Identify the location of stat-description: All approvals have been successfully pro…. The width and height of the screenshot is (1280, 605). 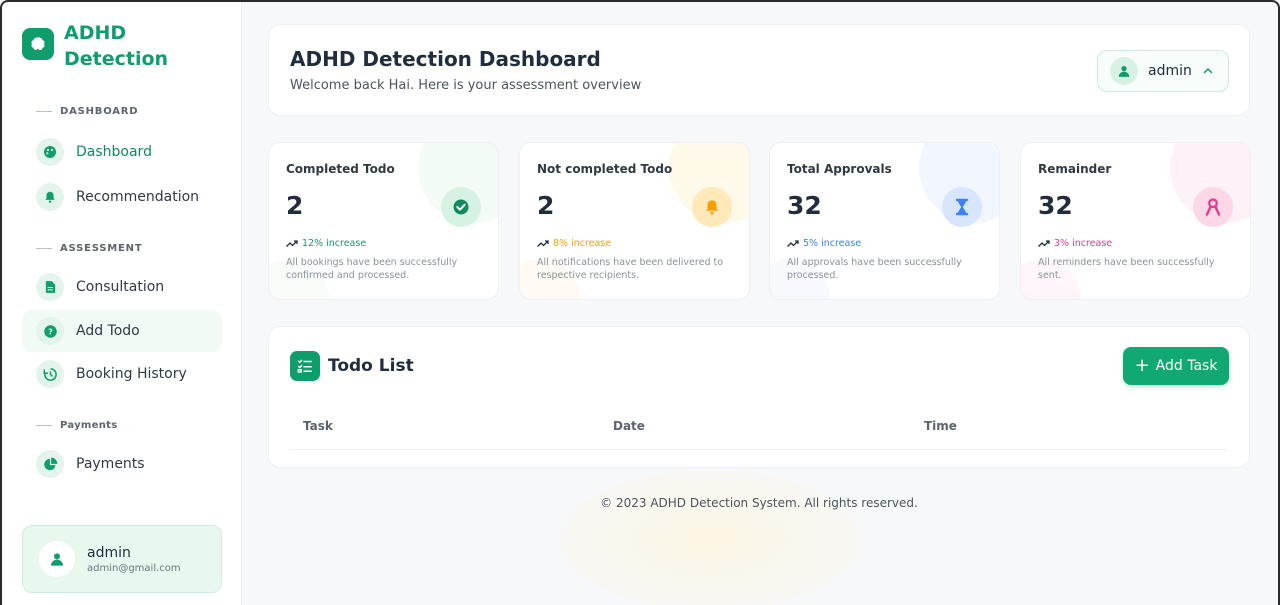
(874, 269).